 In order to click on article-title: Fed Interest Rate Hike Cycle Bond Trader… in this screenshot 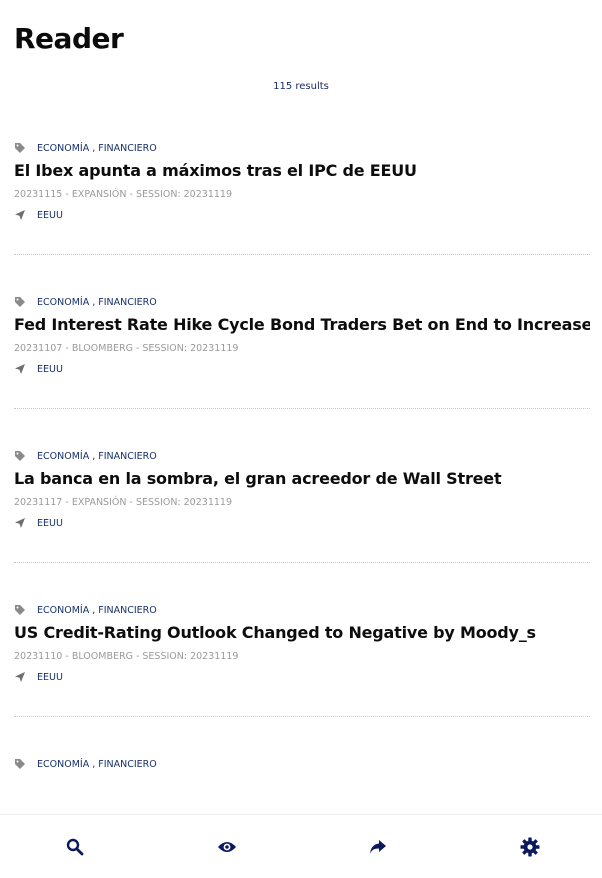, I will do `click(302, 324)`.